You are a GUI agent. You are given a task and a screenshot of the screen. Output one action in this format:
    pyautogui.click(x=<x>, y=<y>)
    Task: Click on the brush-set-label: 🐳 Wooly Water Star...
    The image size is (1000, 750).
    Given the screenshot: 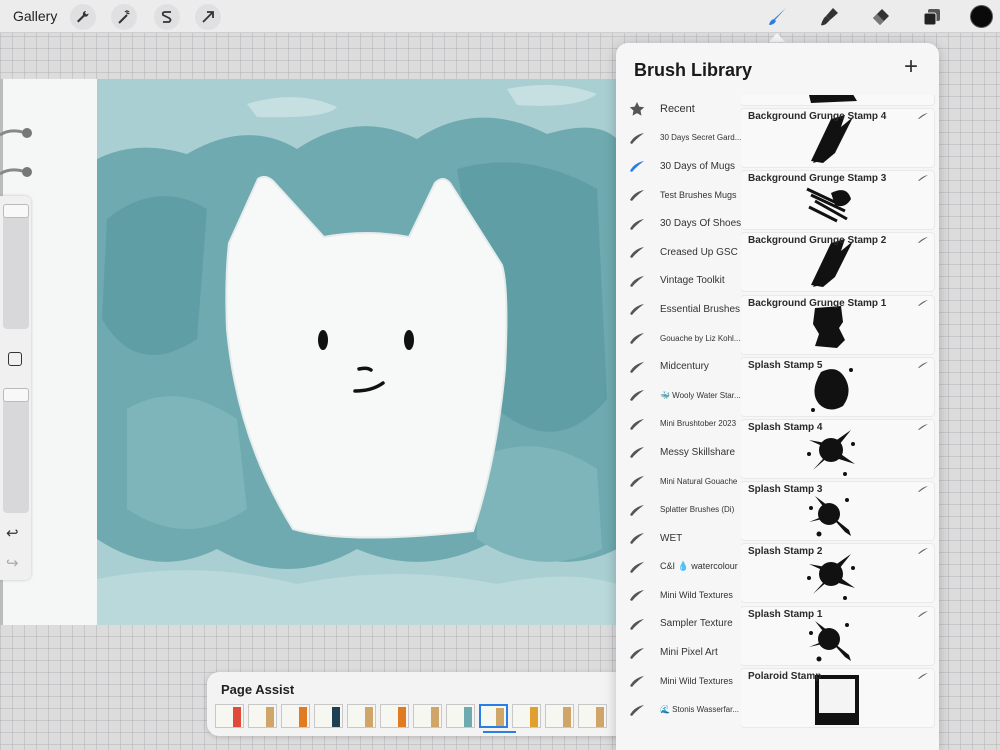 What is the action you would take?
    pyautogui.click(x=700, y=395)
    